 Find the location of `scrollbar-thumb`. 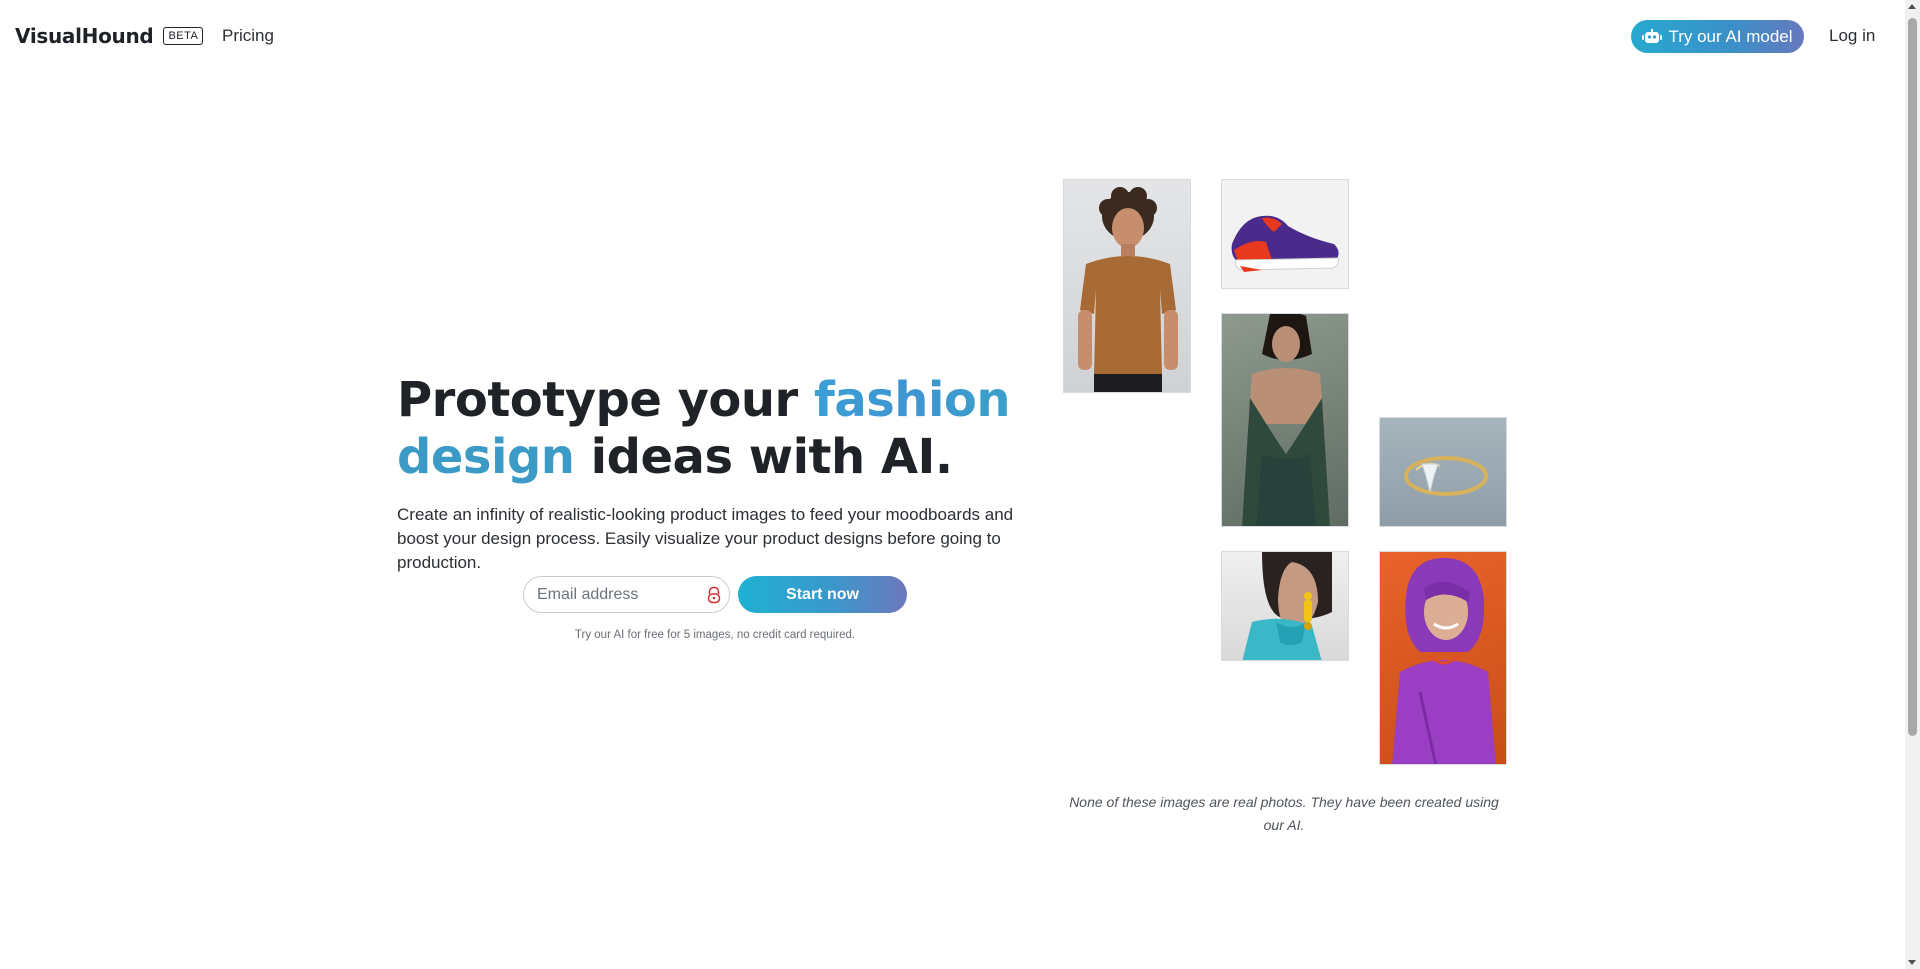

scrollbar-thumb is located at coordinates (1912, 377).